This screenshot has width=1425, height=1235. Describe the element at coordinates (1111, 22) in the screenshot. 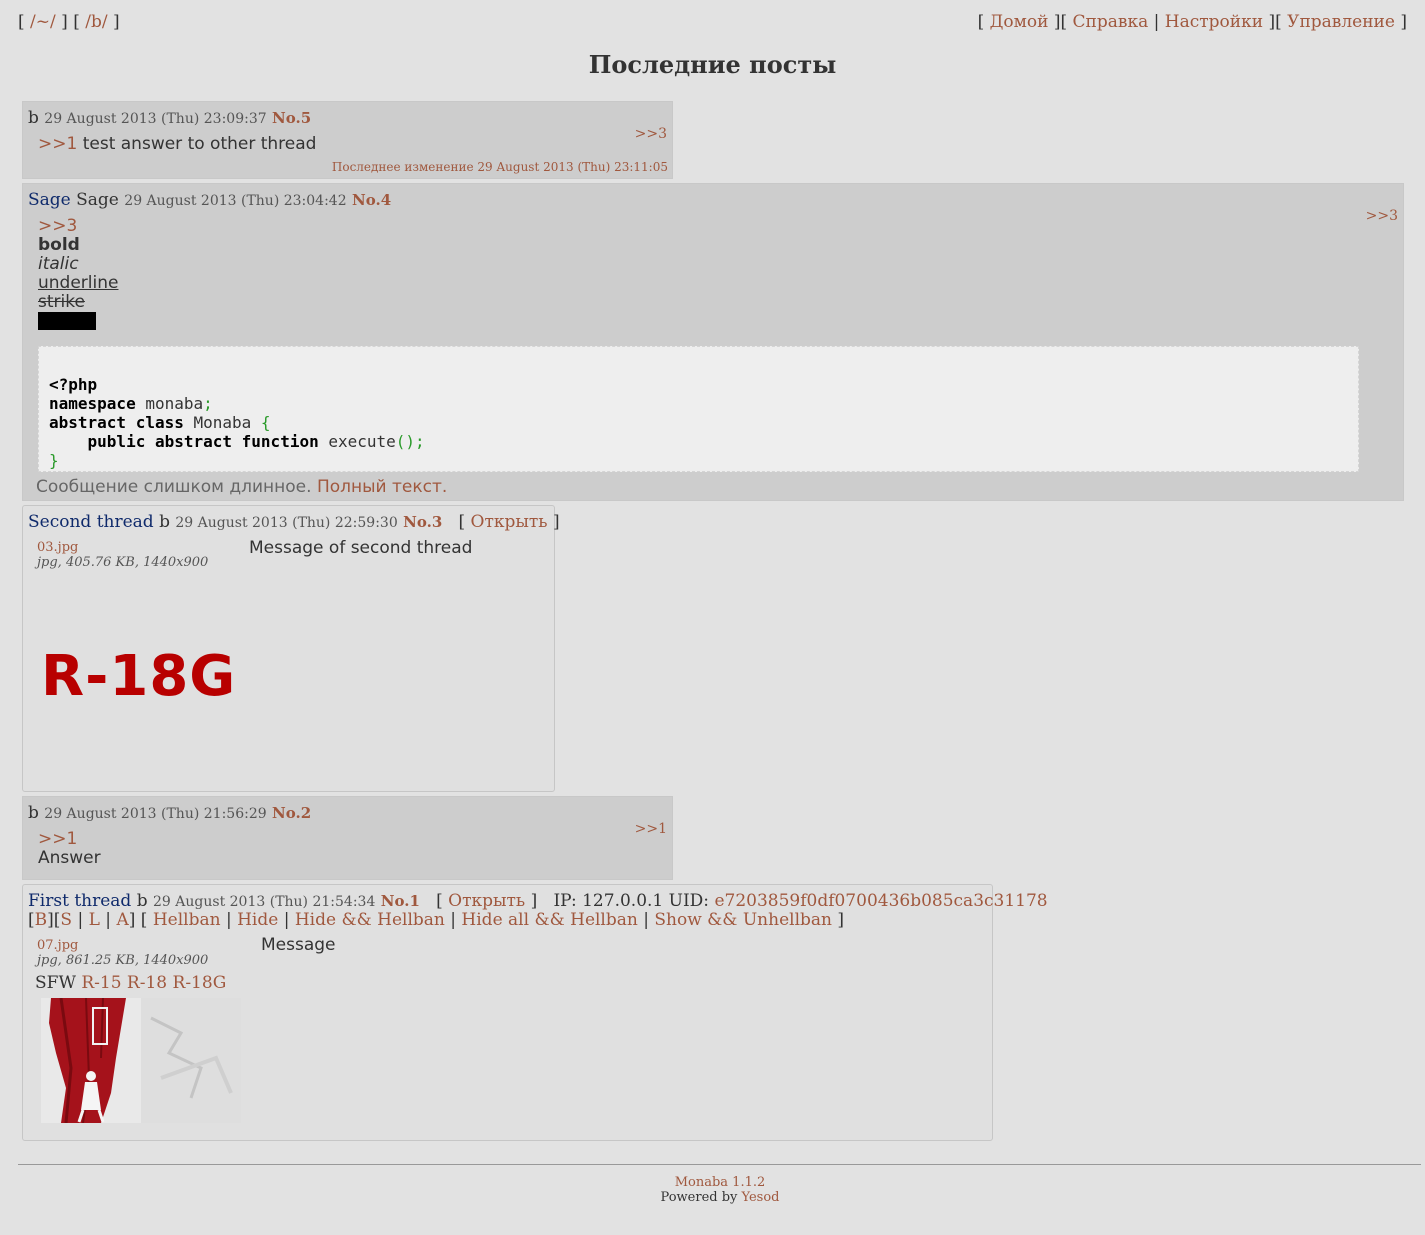

I see `nav-help-link: Справка` at that location.